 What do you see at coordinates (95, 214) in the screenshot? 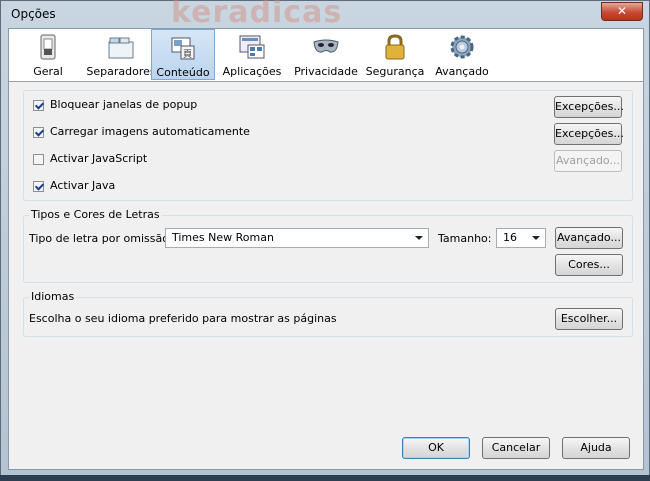
I see `fonts-group-title: Tipos e Cores de Letras` at bounding box center [95, 214].